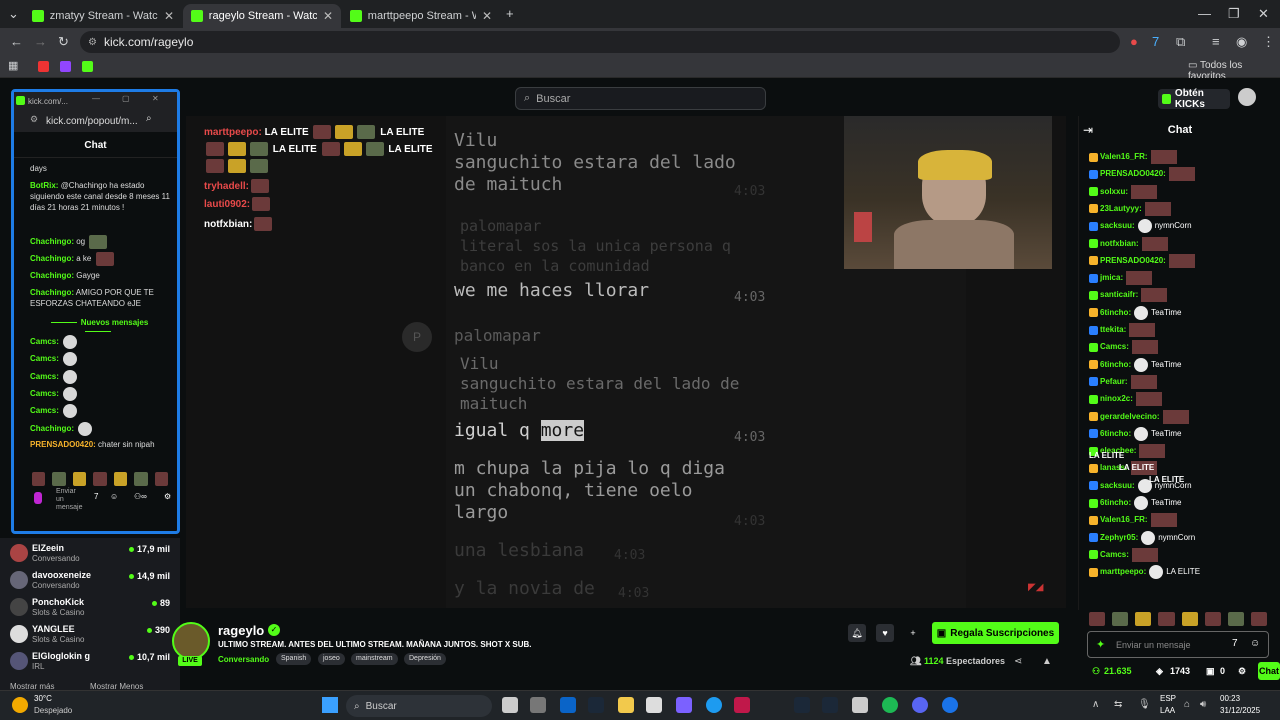 This screenshot has width=1280, height=720. Describe the element at coordinates (1247, 97) in the screenshot. I see `user-avatar` at that location.